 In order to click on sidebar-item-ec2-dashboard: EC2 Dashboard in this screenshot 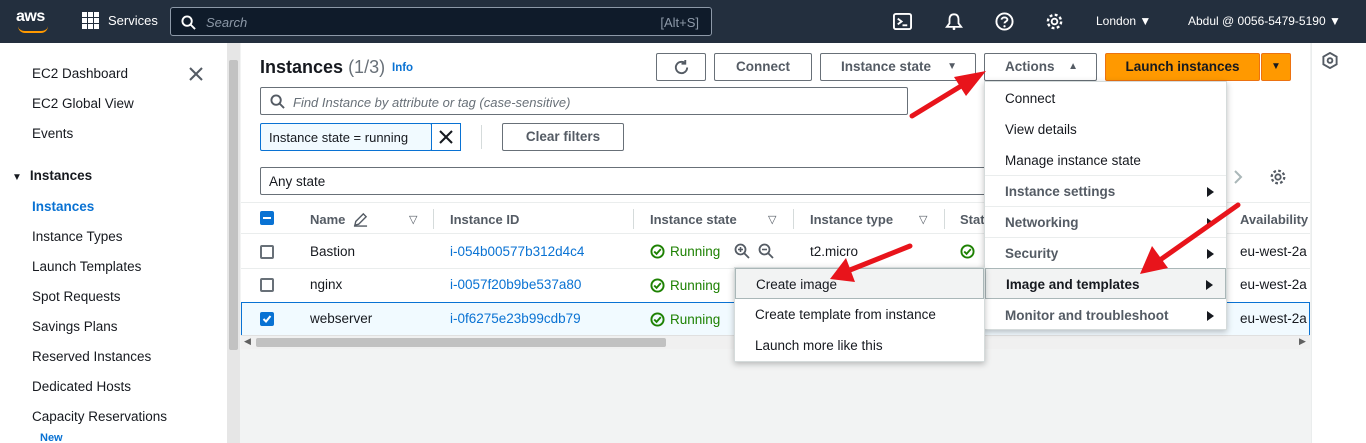, I will do `click(80, 73)`.